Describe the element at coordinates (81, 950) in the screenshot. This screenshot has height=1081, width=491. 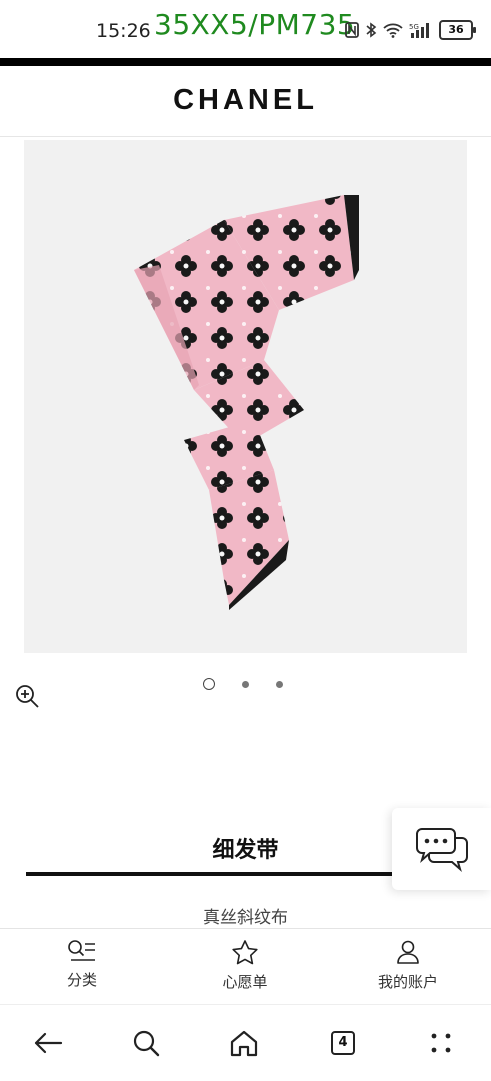
I see `category-search-icon` at that location.